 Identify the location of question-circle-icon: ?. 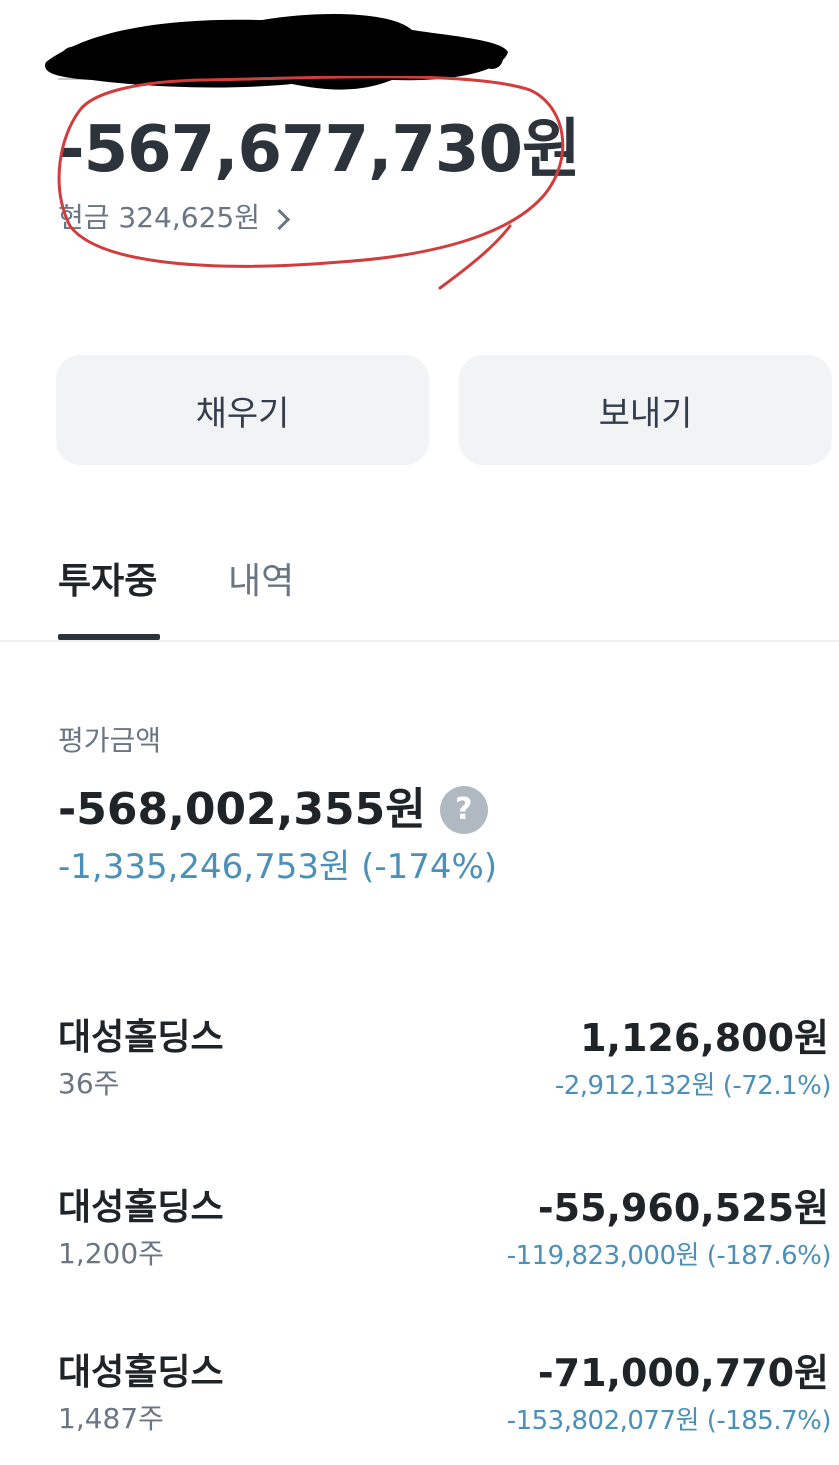
(463, 810).